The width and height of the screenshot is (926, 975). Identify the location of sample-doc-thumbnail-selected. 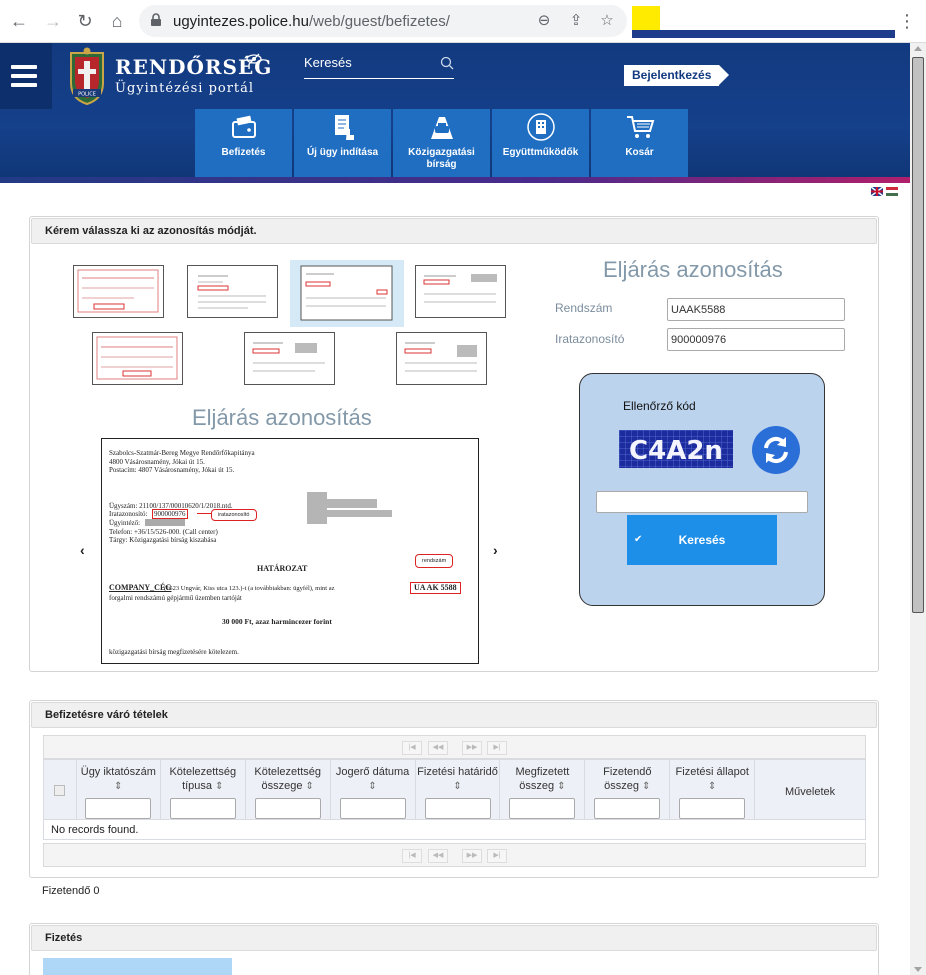
(347, 293).